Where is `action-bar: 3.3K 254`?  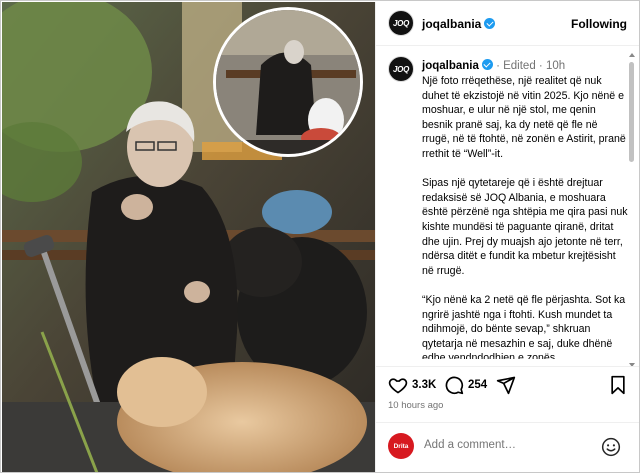
action-bar: 3.3K 254 is located at coordinates (507, 385).